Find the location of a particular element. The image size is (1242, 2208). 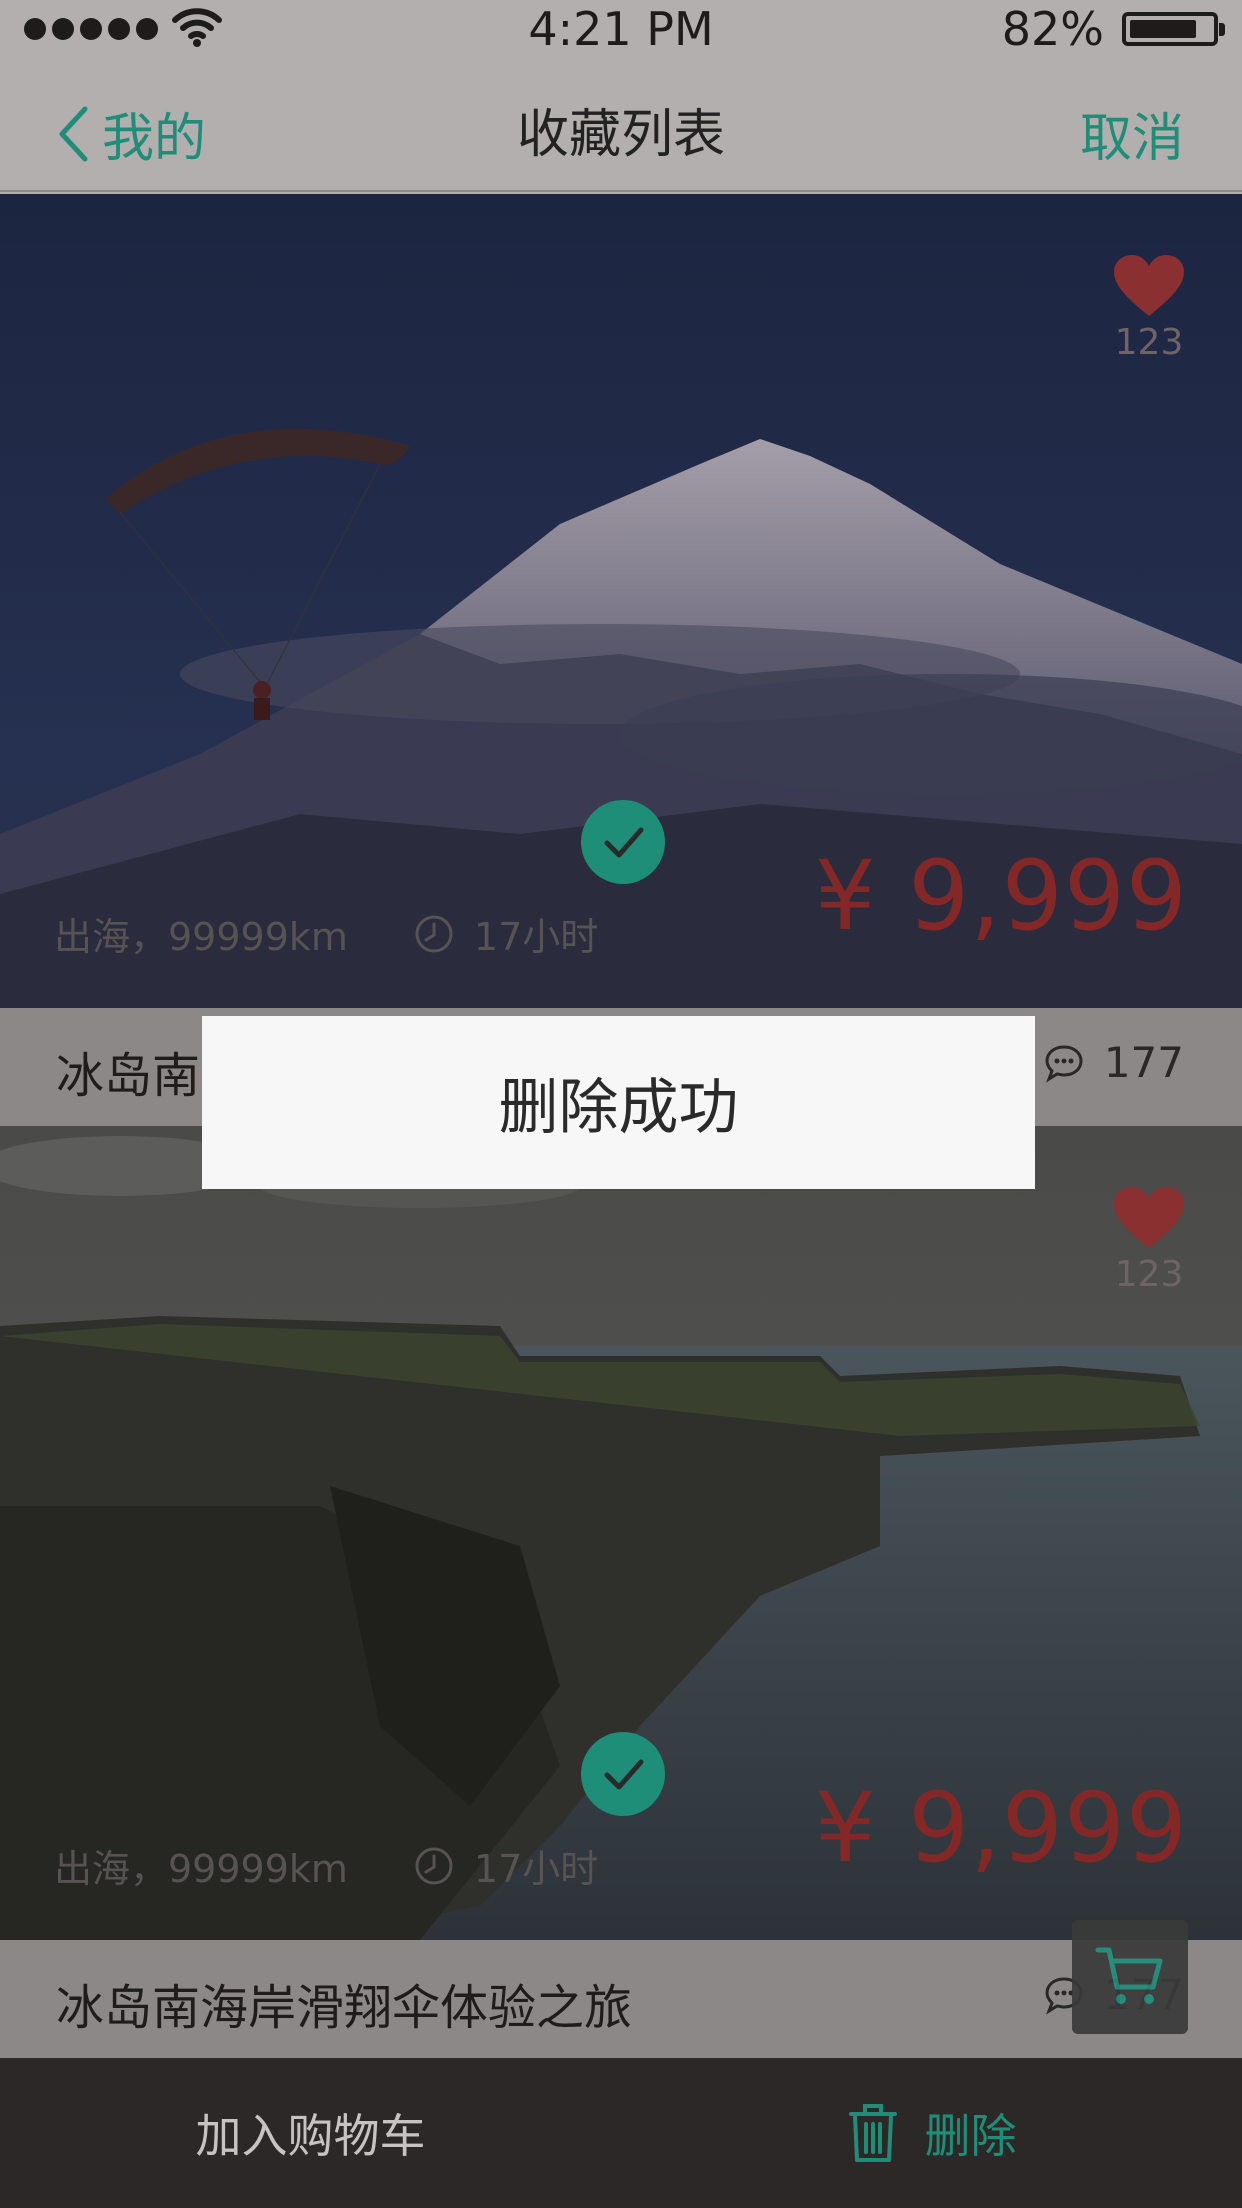

trip-title: 冰岛南 is located at coordinates (128, 1076).